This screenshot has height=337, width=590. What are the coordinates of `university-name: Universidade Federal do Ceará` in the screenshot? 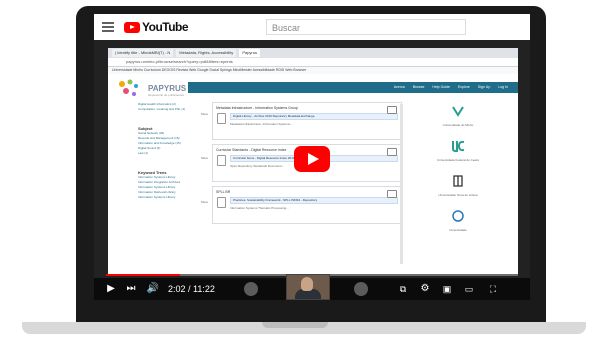 It's located at (458, 160).